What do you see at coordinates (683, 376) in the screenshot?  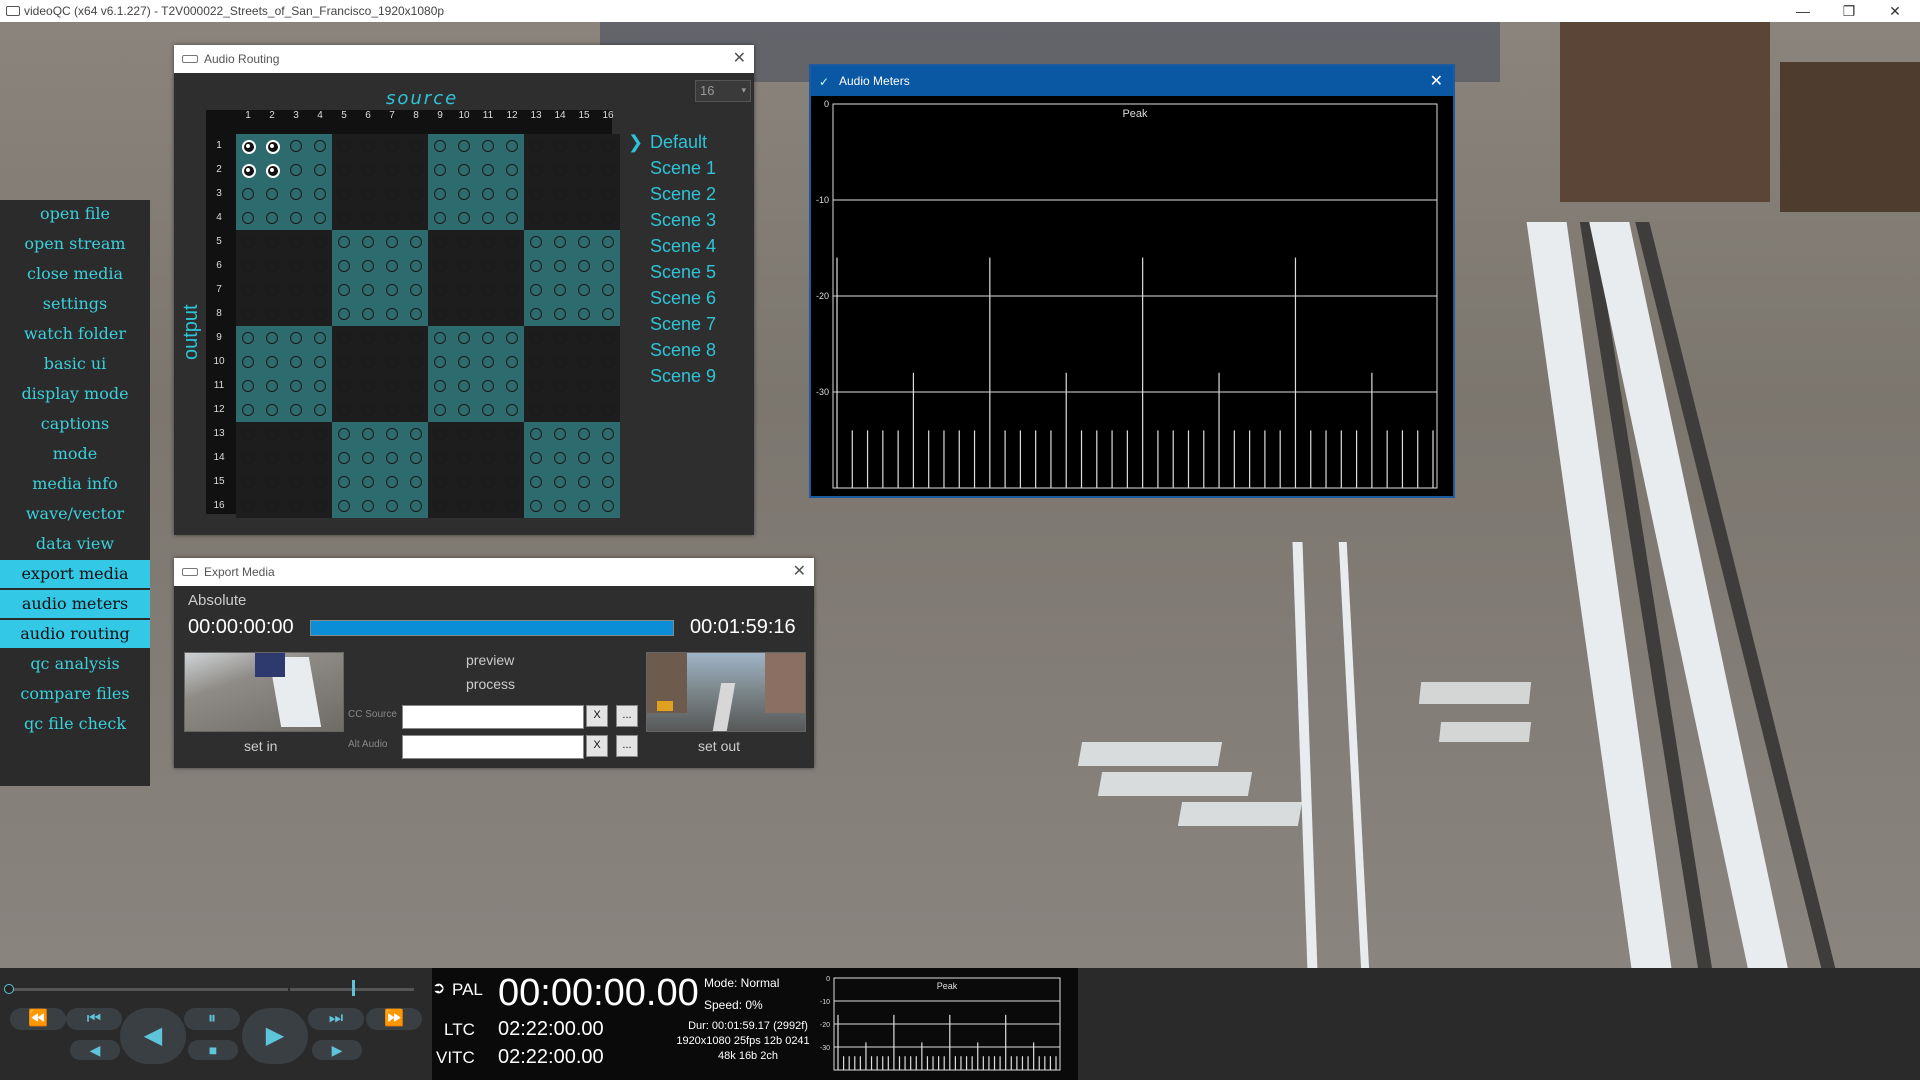 I see `scene-item: Scene 9` at bounding box center [683, 376].